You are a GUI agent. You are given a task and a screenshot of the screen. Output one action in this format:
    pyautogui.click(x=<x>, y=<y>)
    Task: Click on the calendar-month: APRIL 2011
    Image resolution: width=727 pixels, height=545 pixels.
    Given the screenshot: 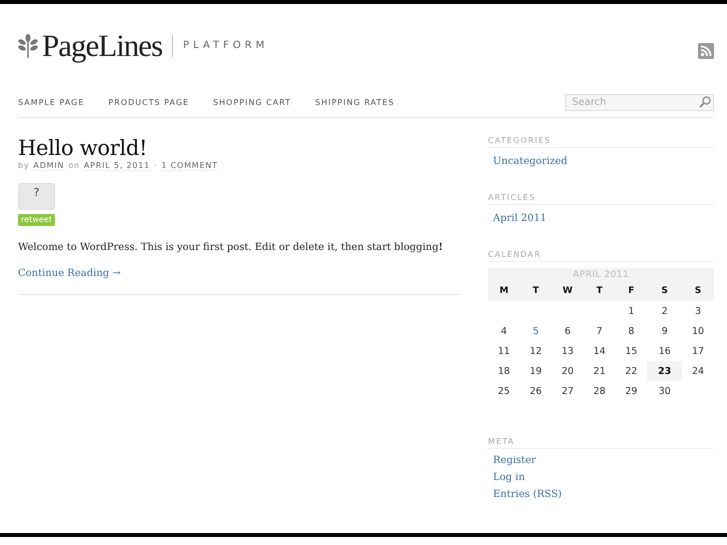 What is the action you would take?
    pyautogui.click(x=601, y=274)
    